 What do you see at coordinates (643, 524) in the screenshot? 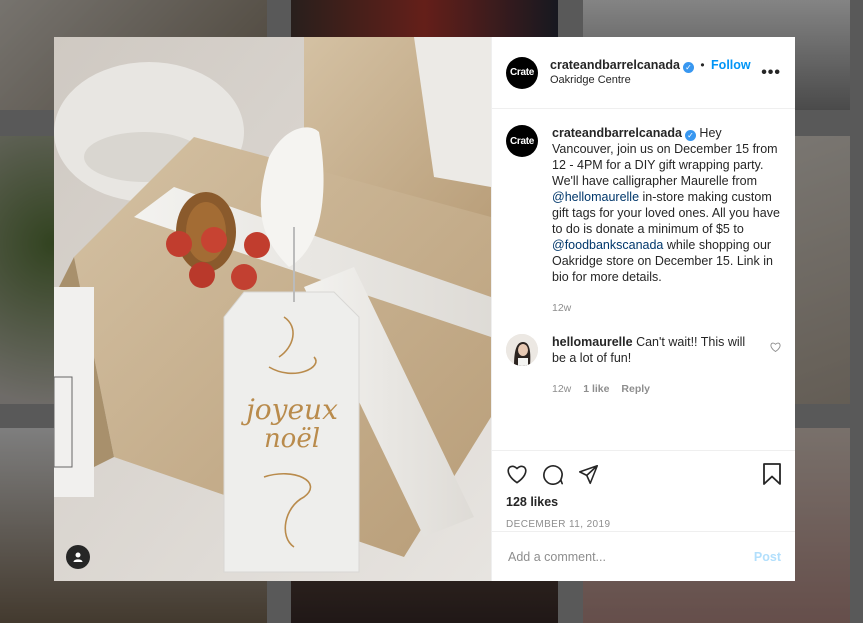
I see `post-date: DECEMBER 11, 2019` at bounding box center [643, 524].